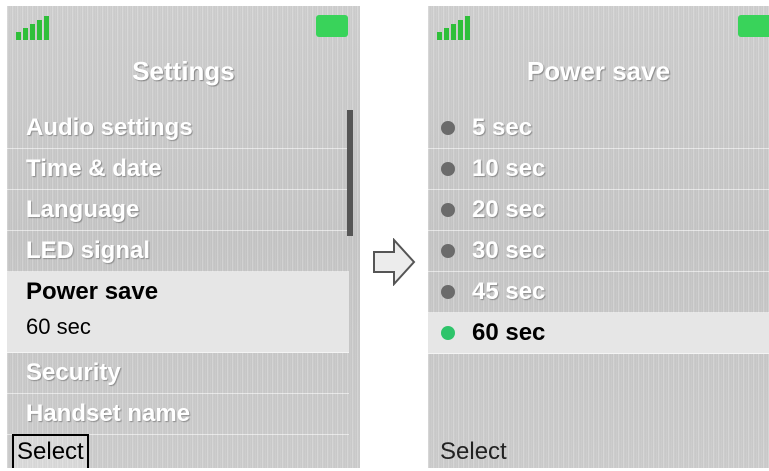  What do you see at coordinates (350, 173) in the screenshot?
I see `scrollbar` at bounding box center [350, 173].